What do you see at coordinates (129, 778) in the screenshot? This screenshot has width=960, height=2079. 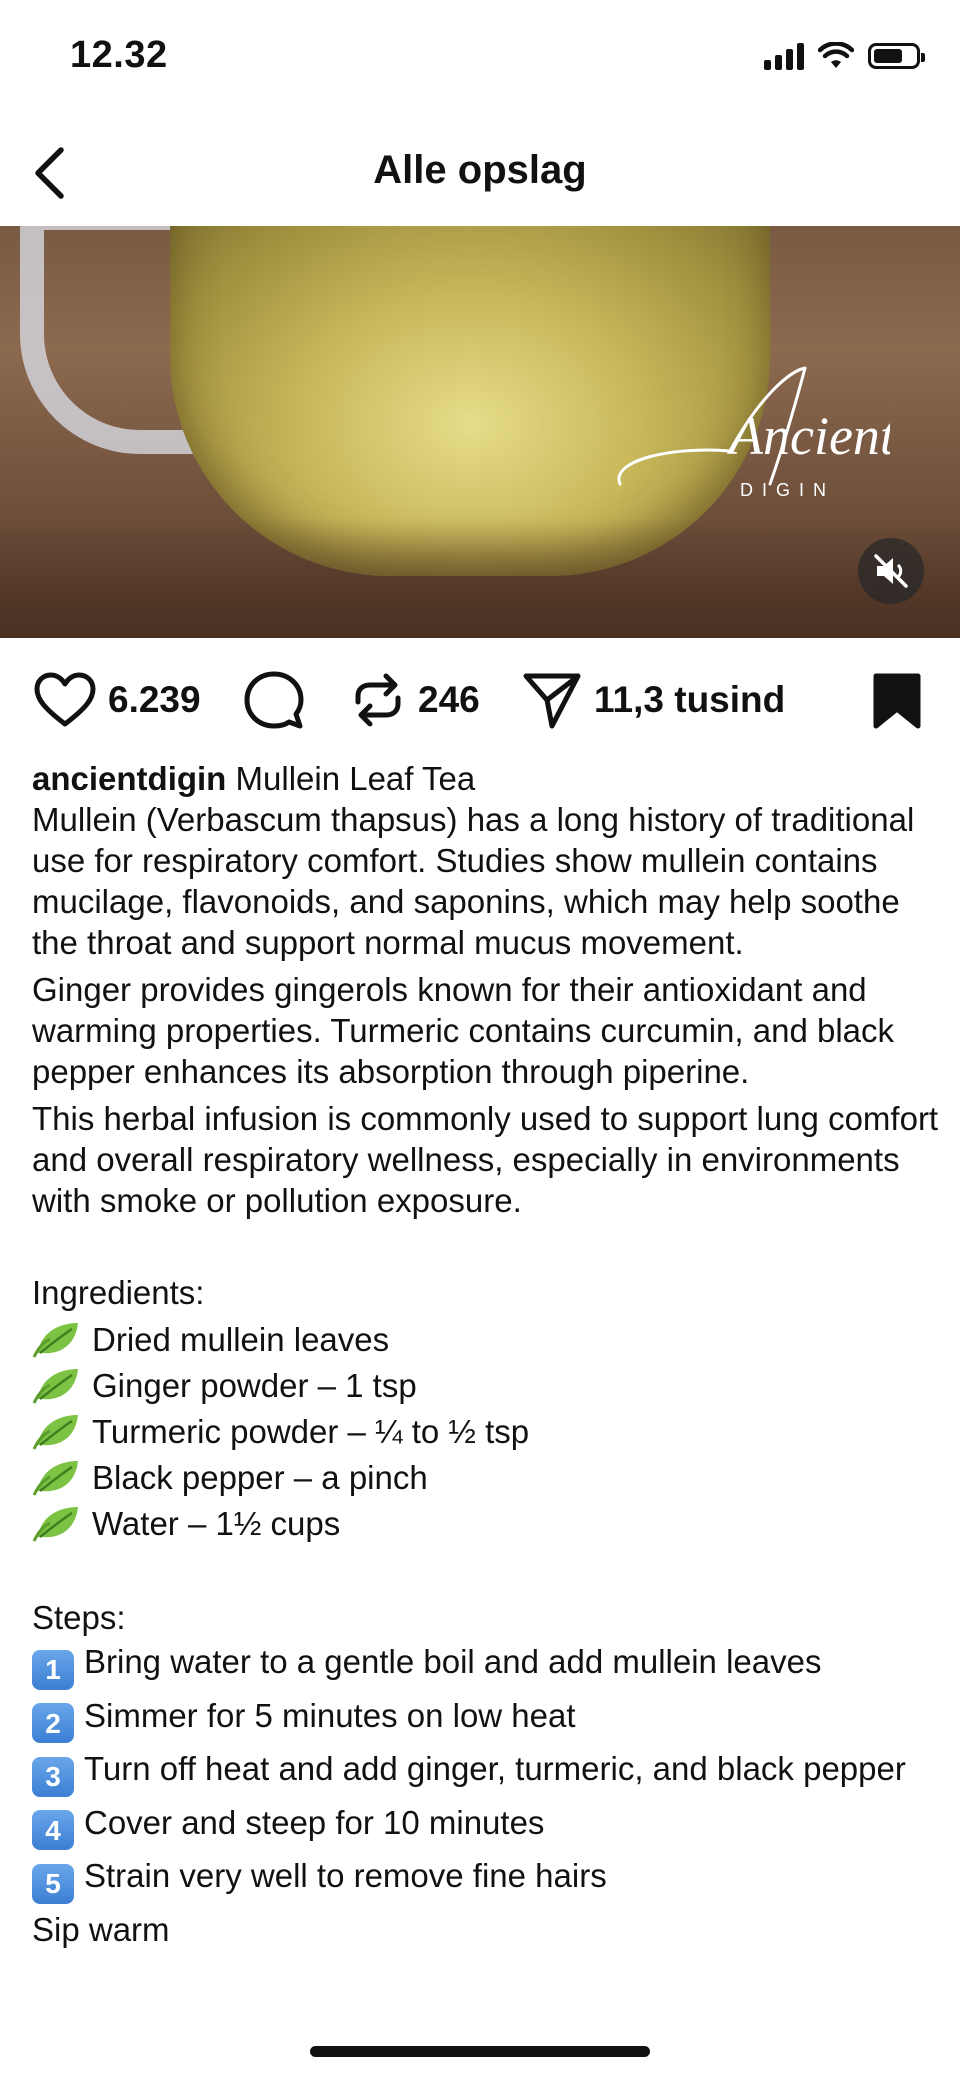 I see `username: ancientdigin` at bounding box center [129, 778].